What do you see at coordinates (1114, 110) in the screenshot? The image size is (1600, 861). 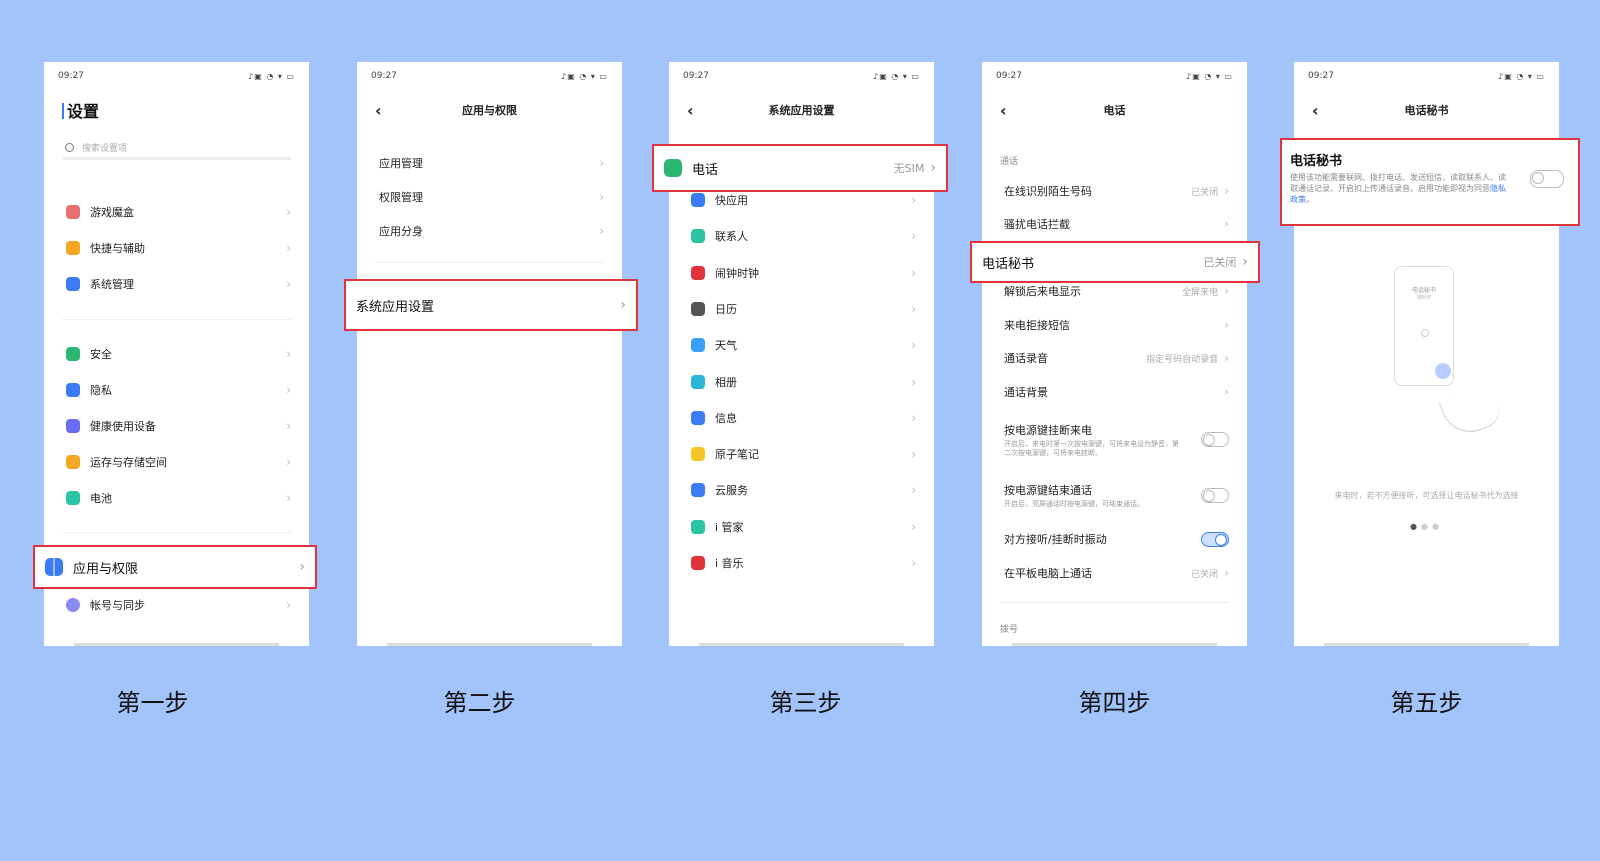 I see `title-bar: ‹ 电话` at bounding box center [1114, 110].